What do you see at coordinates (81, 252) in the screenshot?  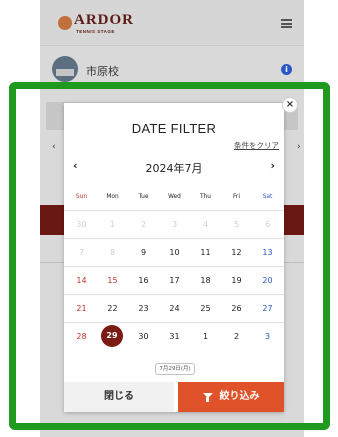 I see `calendar-day: 7` at bounding box center [81, 252].